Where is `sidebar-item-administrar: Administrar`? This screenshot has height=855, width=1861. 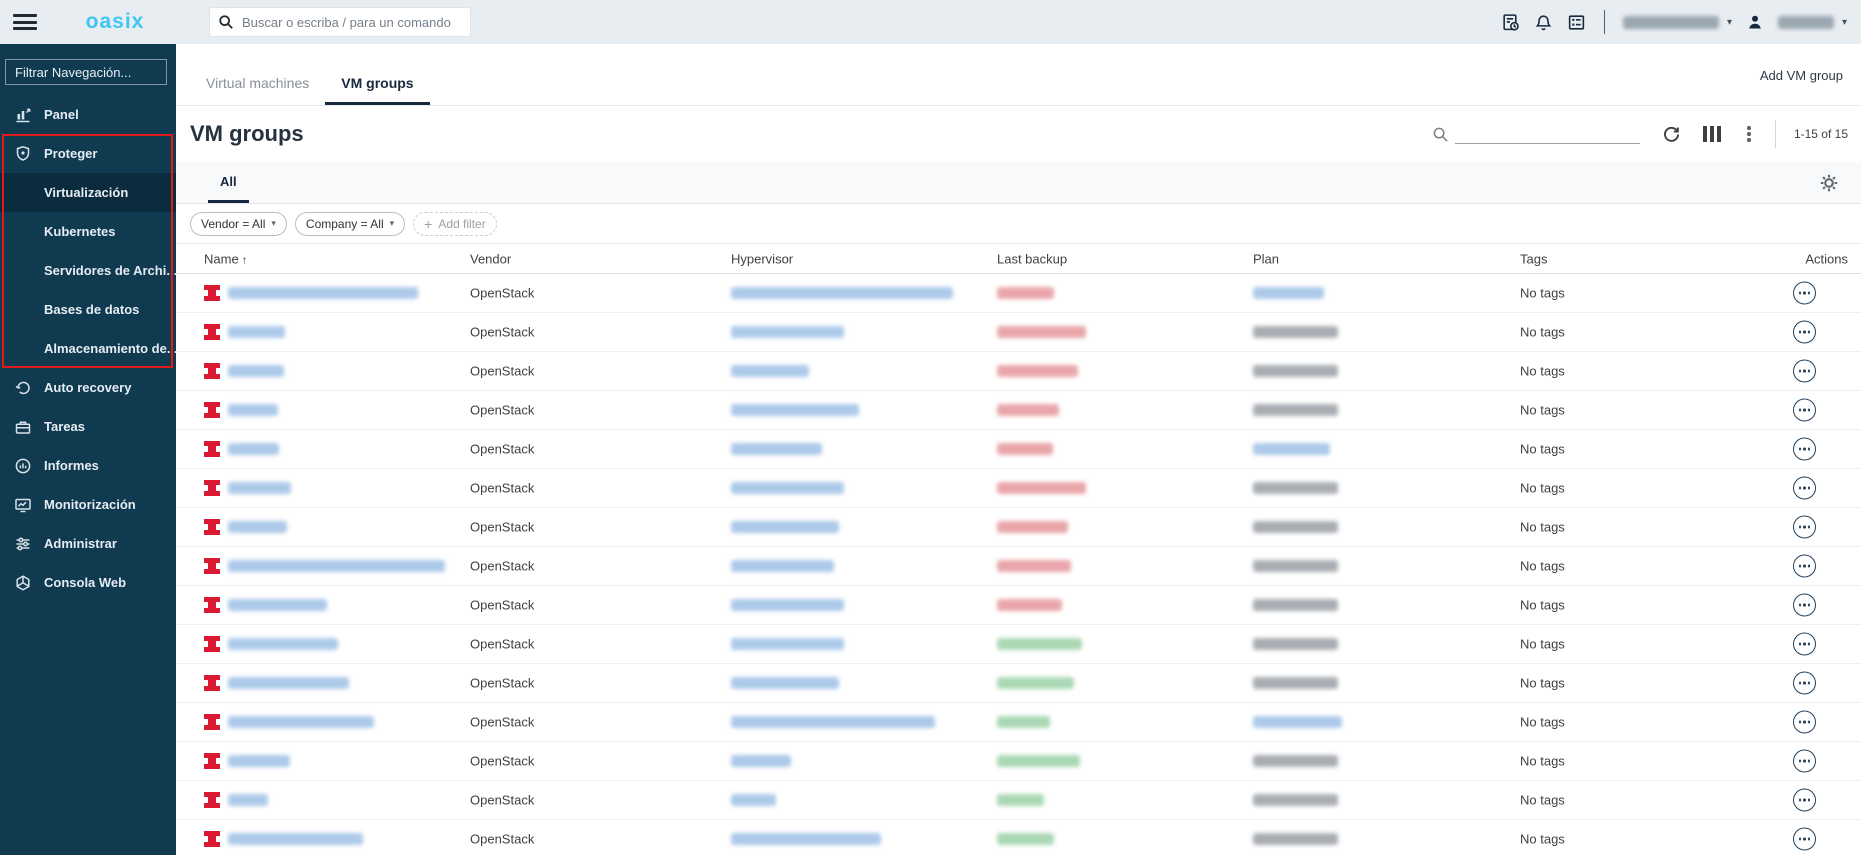 sidebar-item-administrar: Administrar is located at coordinates (88, 543).